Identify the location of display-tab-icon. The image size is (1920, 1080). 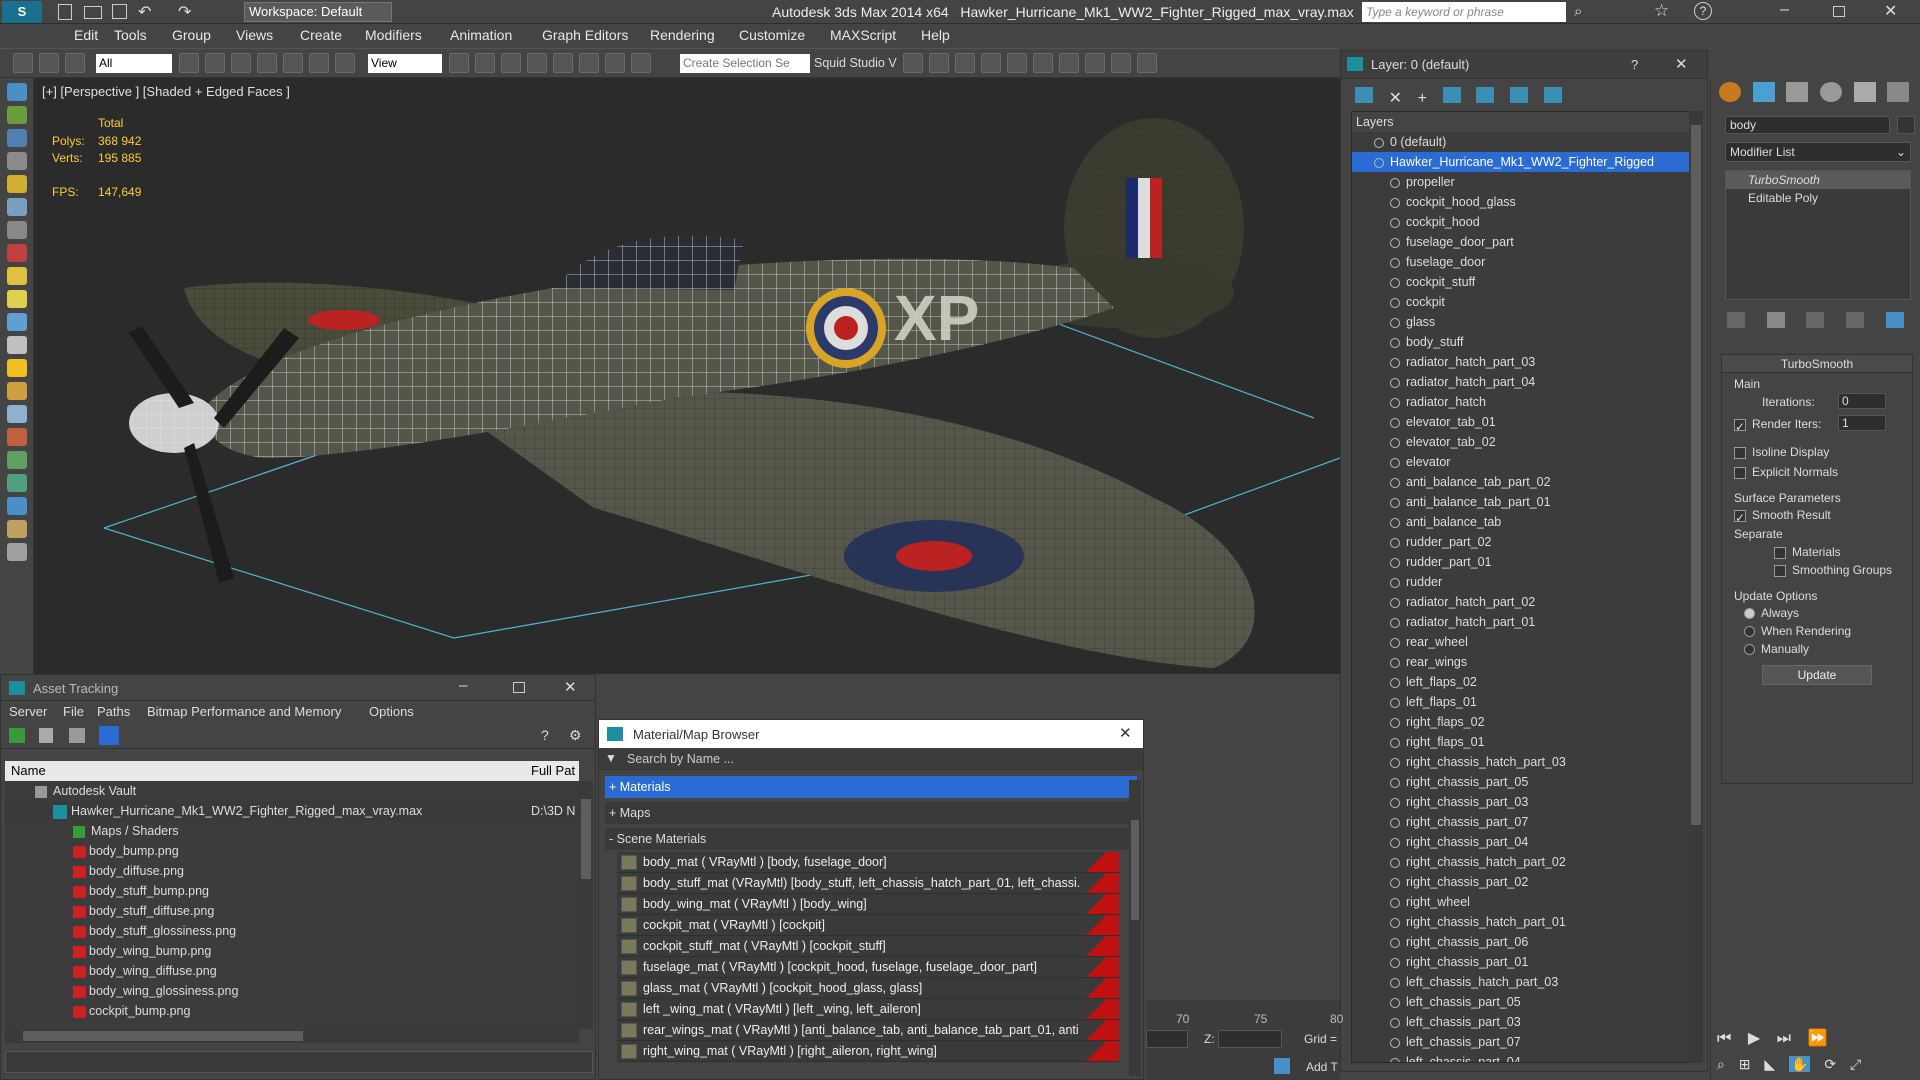
(1864, 92).